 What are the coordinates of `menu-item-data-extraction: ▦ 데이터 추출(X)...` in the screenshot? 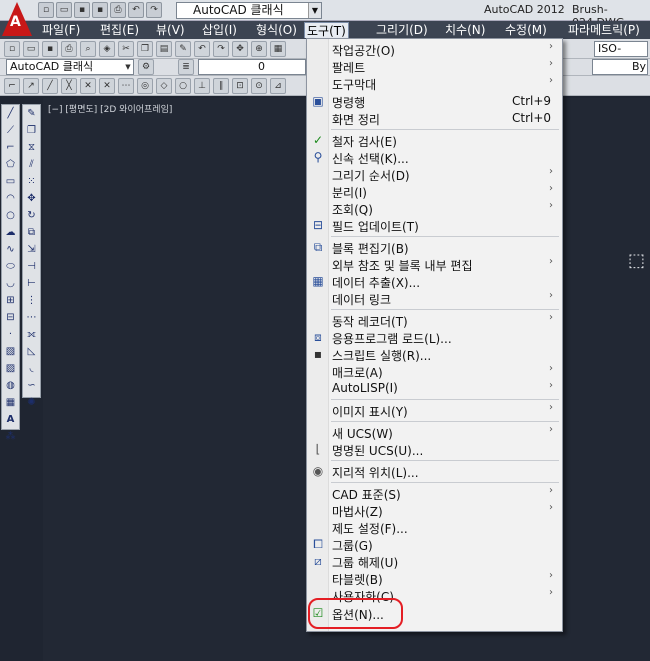 It's located at (434, 281).